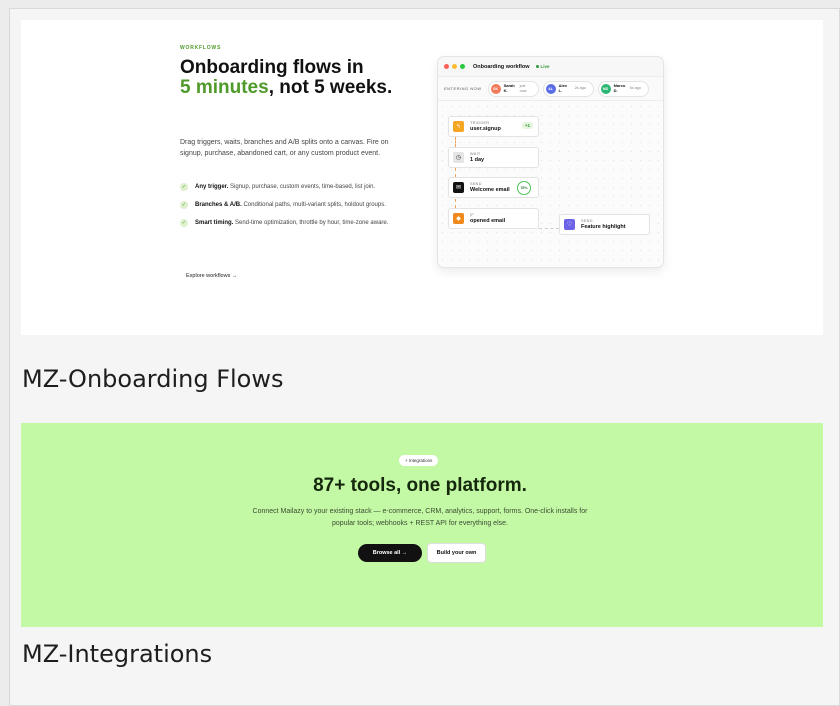 This screenshot has height=706, width=840. What do you see at coordinates (456, 553) in the screenshot?
I see `build-your-own-button: Build your own` at bounding box center [456, 553].